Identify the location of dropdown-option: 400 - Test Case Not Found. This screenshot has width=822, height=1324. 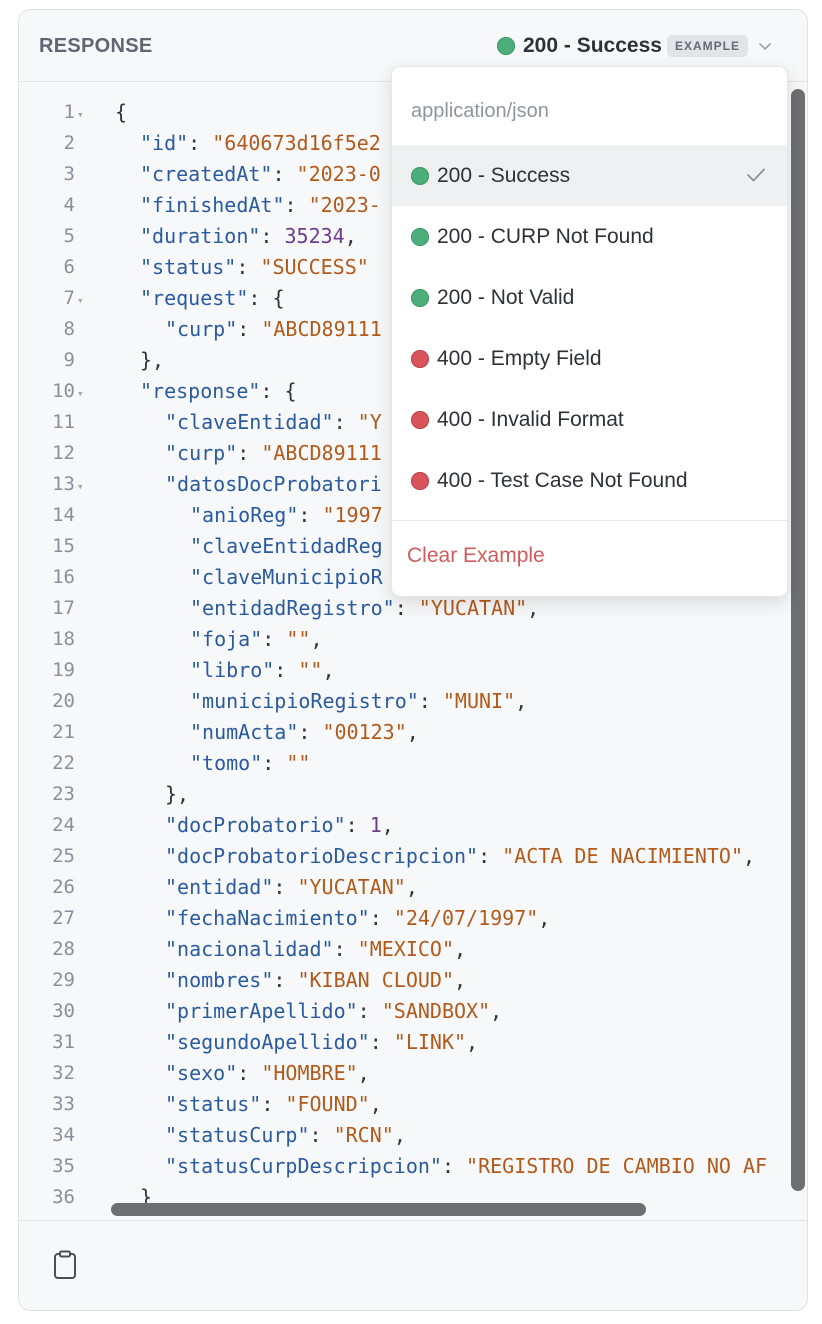
(589, 480).